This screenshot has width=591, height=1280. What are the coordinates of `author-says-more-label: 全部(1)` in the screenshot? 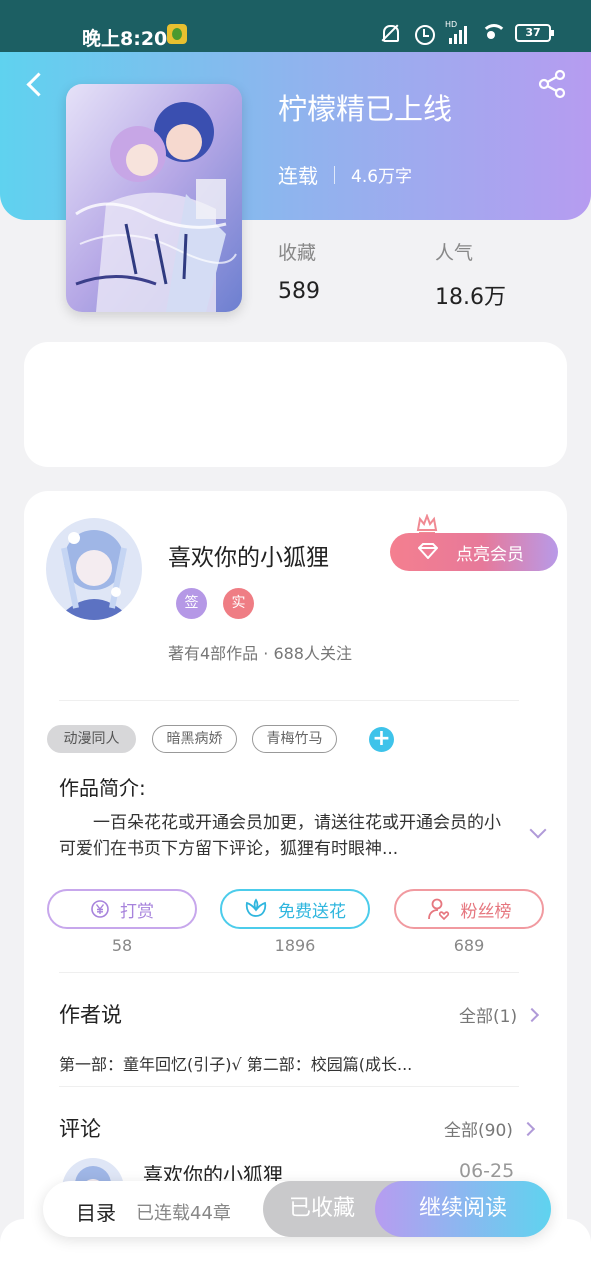 It's located at (488, 1017).